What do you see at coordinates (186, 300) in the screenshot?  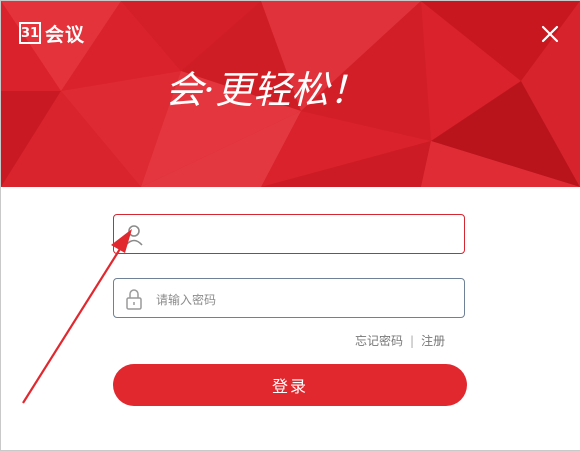 I see `password-placeholder: 请输入密码` at bounding box center [186, 300].